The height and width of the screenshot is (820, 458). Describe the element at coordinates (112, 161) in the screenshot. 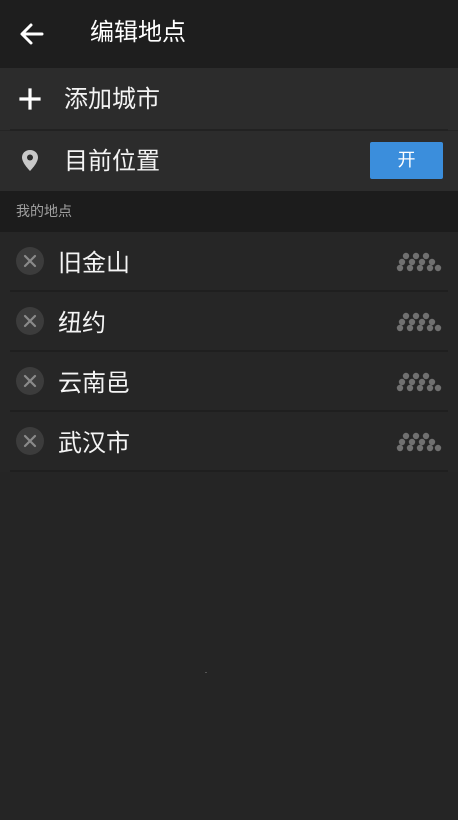

I see `current-location-label: 目前位置` at that location.